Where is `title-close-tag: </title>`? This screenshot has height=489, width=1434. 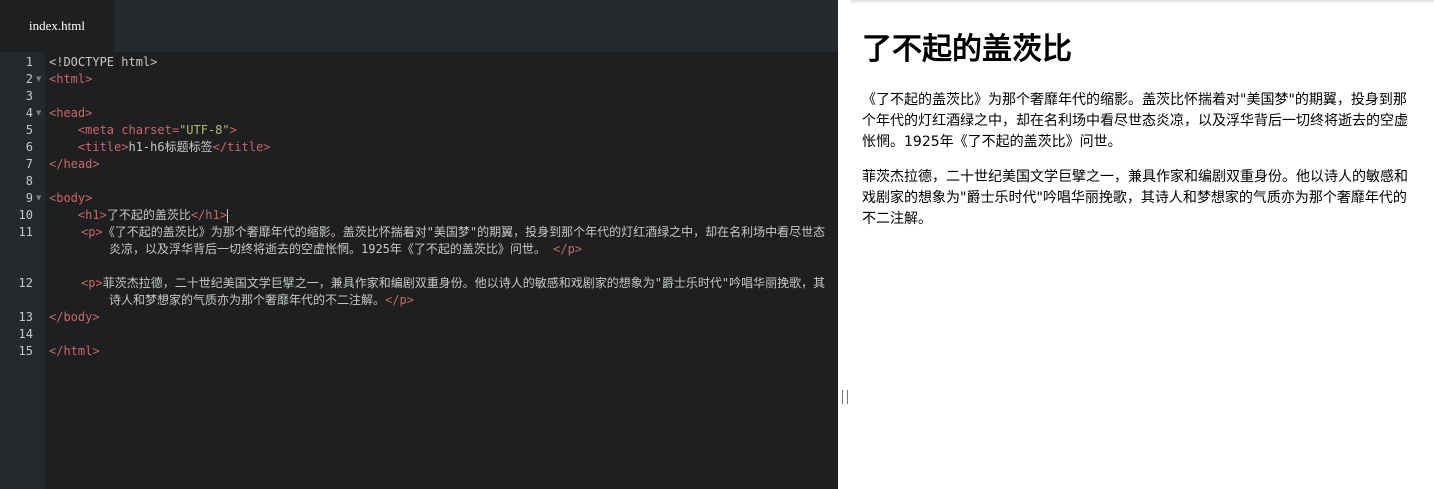 title-close-tag: </title> is located at coordinates (241, 147).